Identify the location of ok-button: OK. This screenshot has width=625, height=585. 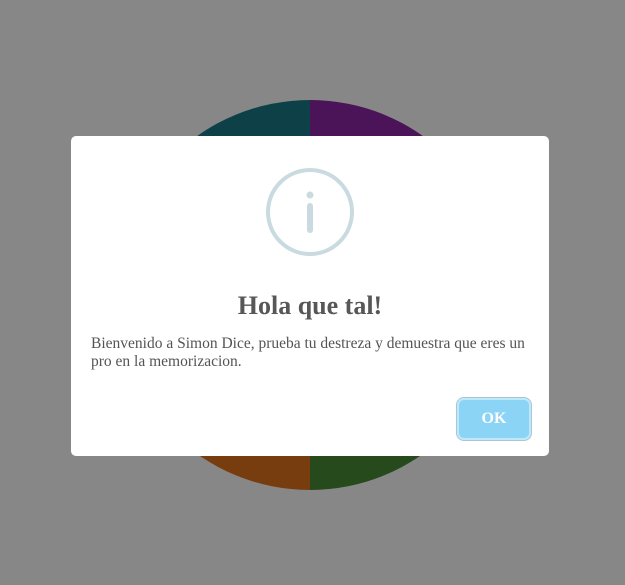
(494, 419).